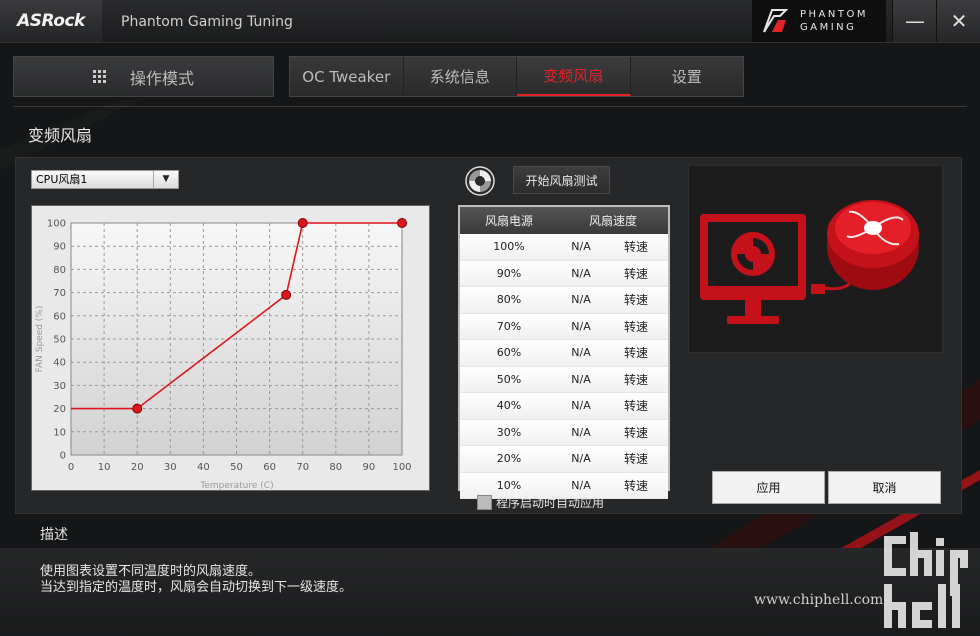 This screenshot has height=636, width=980. Describe the element at coordinates (207, 22) in the screenshot. I see `app-title: Phantom Gaming Tuning` at that location.